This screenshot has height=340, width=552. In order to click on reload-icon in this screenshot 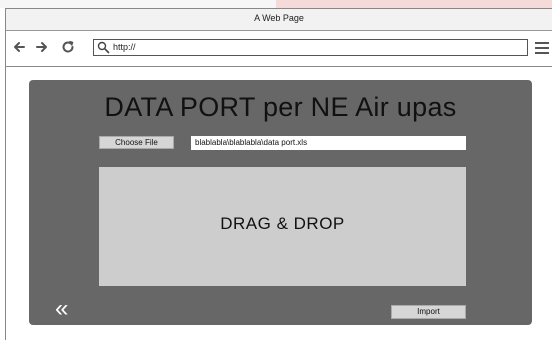, I will do `click(68, 48)`.